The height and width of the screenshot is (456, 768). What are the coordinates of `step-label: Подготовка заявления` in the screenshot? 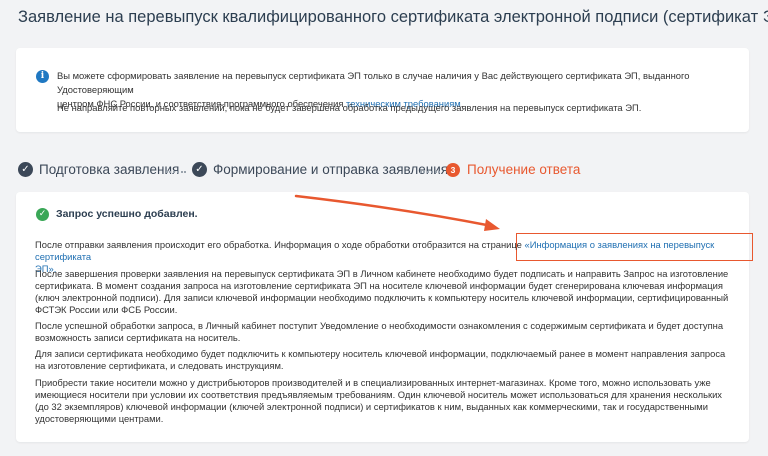 It's located at (109, 169).